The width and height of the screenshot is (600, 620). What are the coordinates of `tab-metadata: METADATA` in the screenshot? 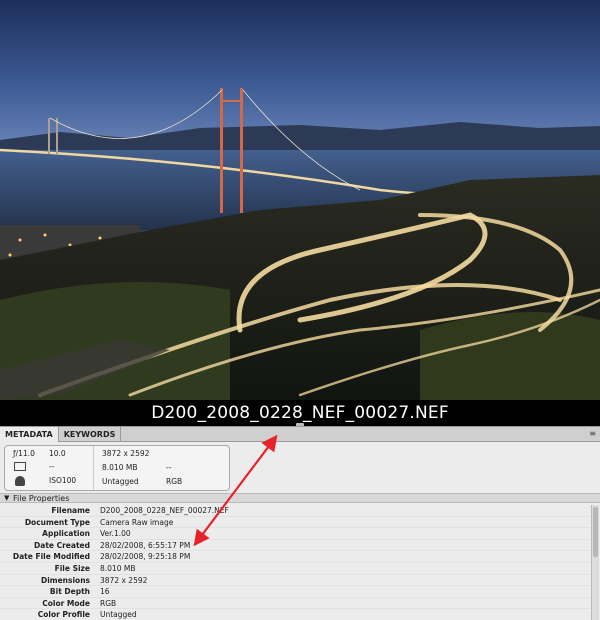 It's located at (29, 434).